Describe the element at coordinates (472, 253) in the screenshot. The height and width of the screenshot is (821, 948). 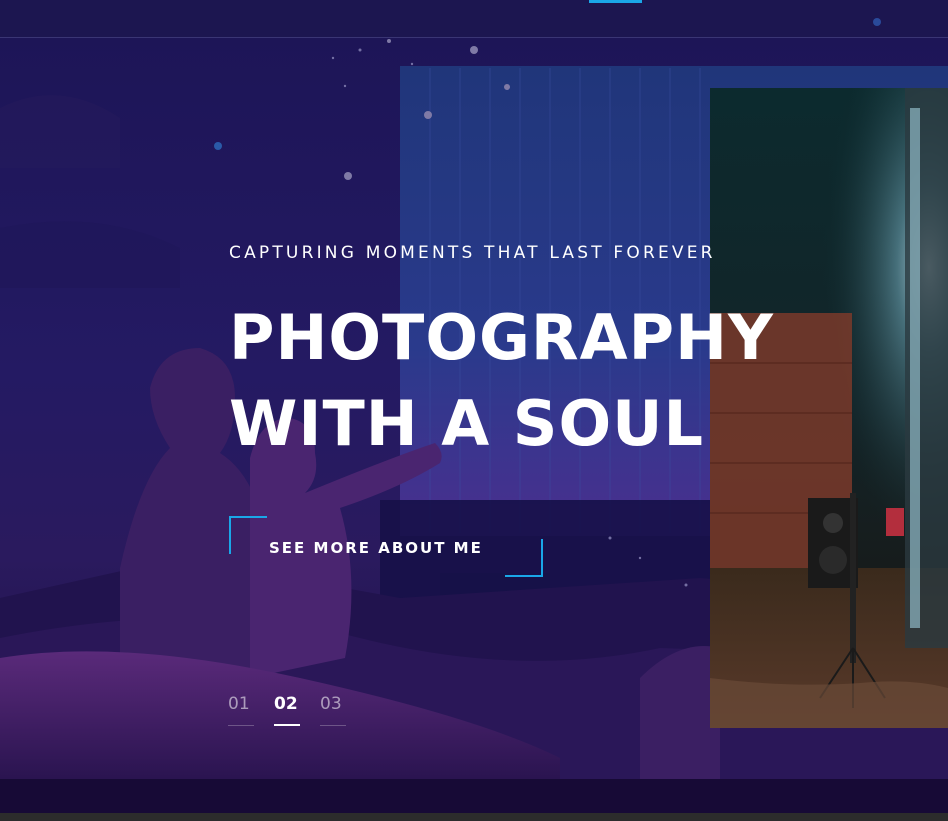
I see `hero-eyebrow: CAPTURING MOMENTS THAT LAST FOREVER` at that location.